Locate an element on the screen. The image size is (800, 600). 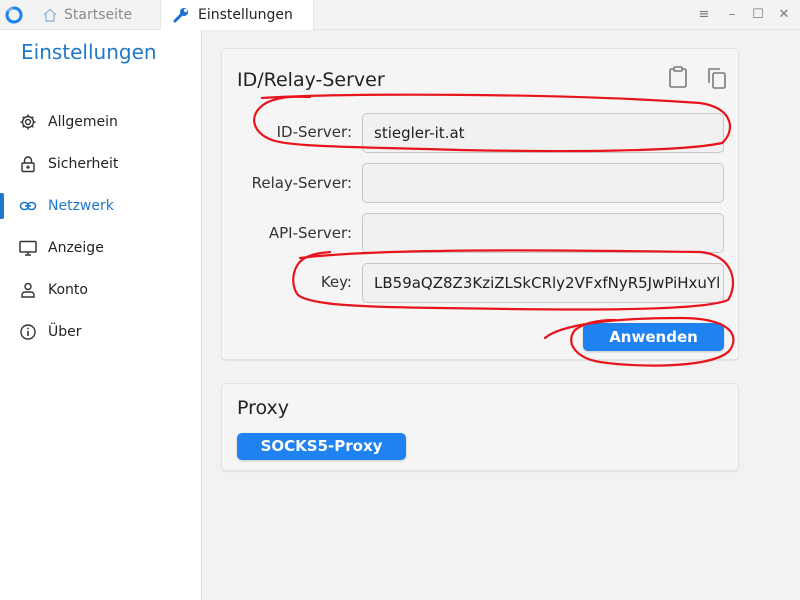
card-title: Proxy is located at coordinates (263, 408).